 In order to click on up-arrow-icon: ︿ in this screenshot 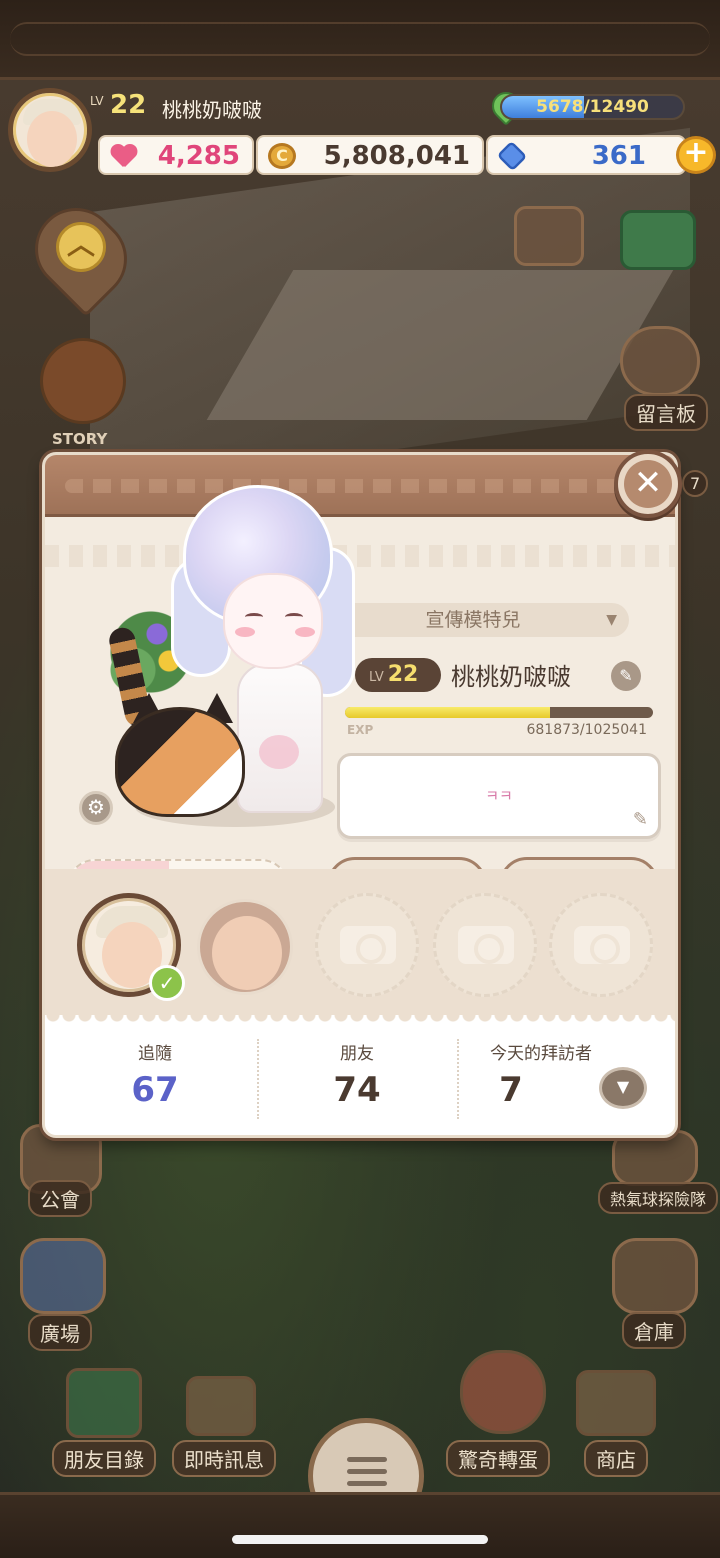, I will do `click(81, 247)`.